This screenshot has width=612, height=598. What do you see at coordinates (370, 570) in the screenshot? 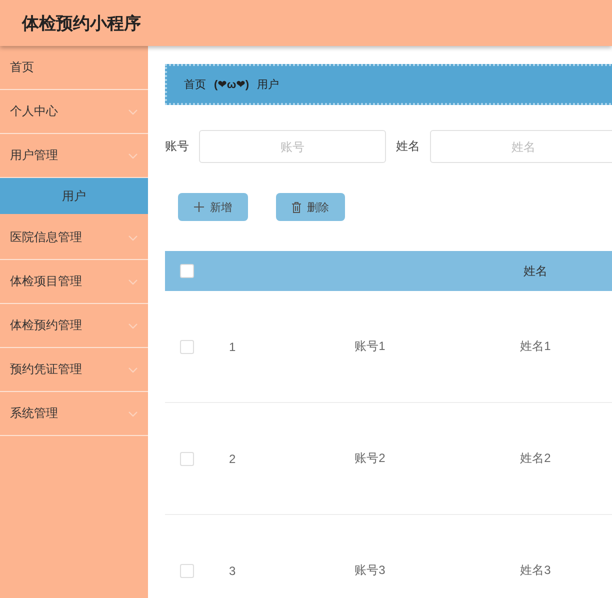
I see `table-cell: 账号3` at bounding box center [370, 570].